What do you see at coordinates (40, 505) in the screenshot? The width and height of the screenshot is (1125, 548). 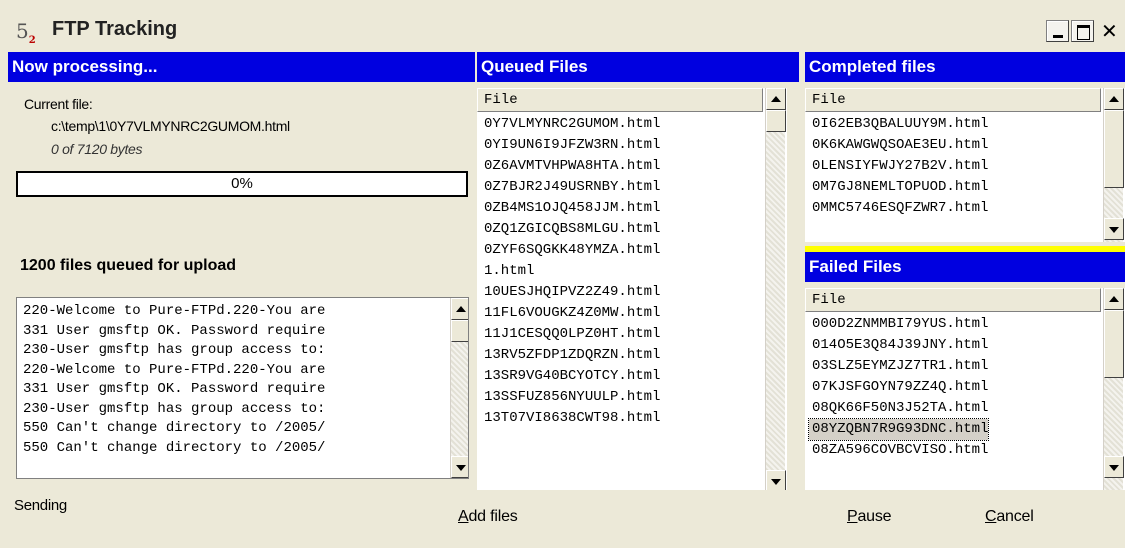 I see `status-text: Sending` at bounding box center [40, 505].